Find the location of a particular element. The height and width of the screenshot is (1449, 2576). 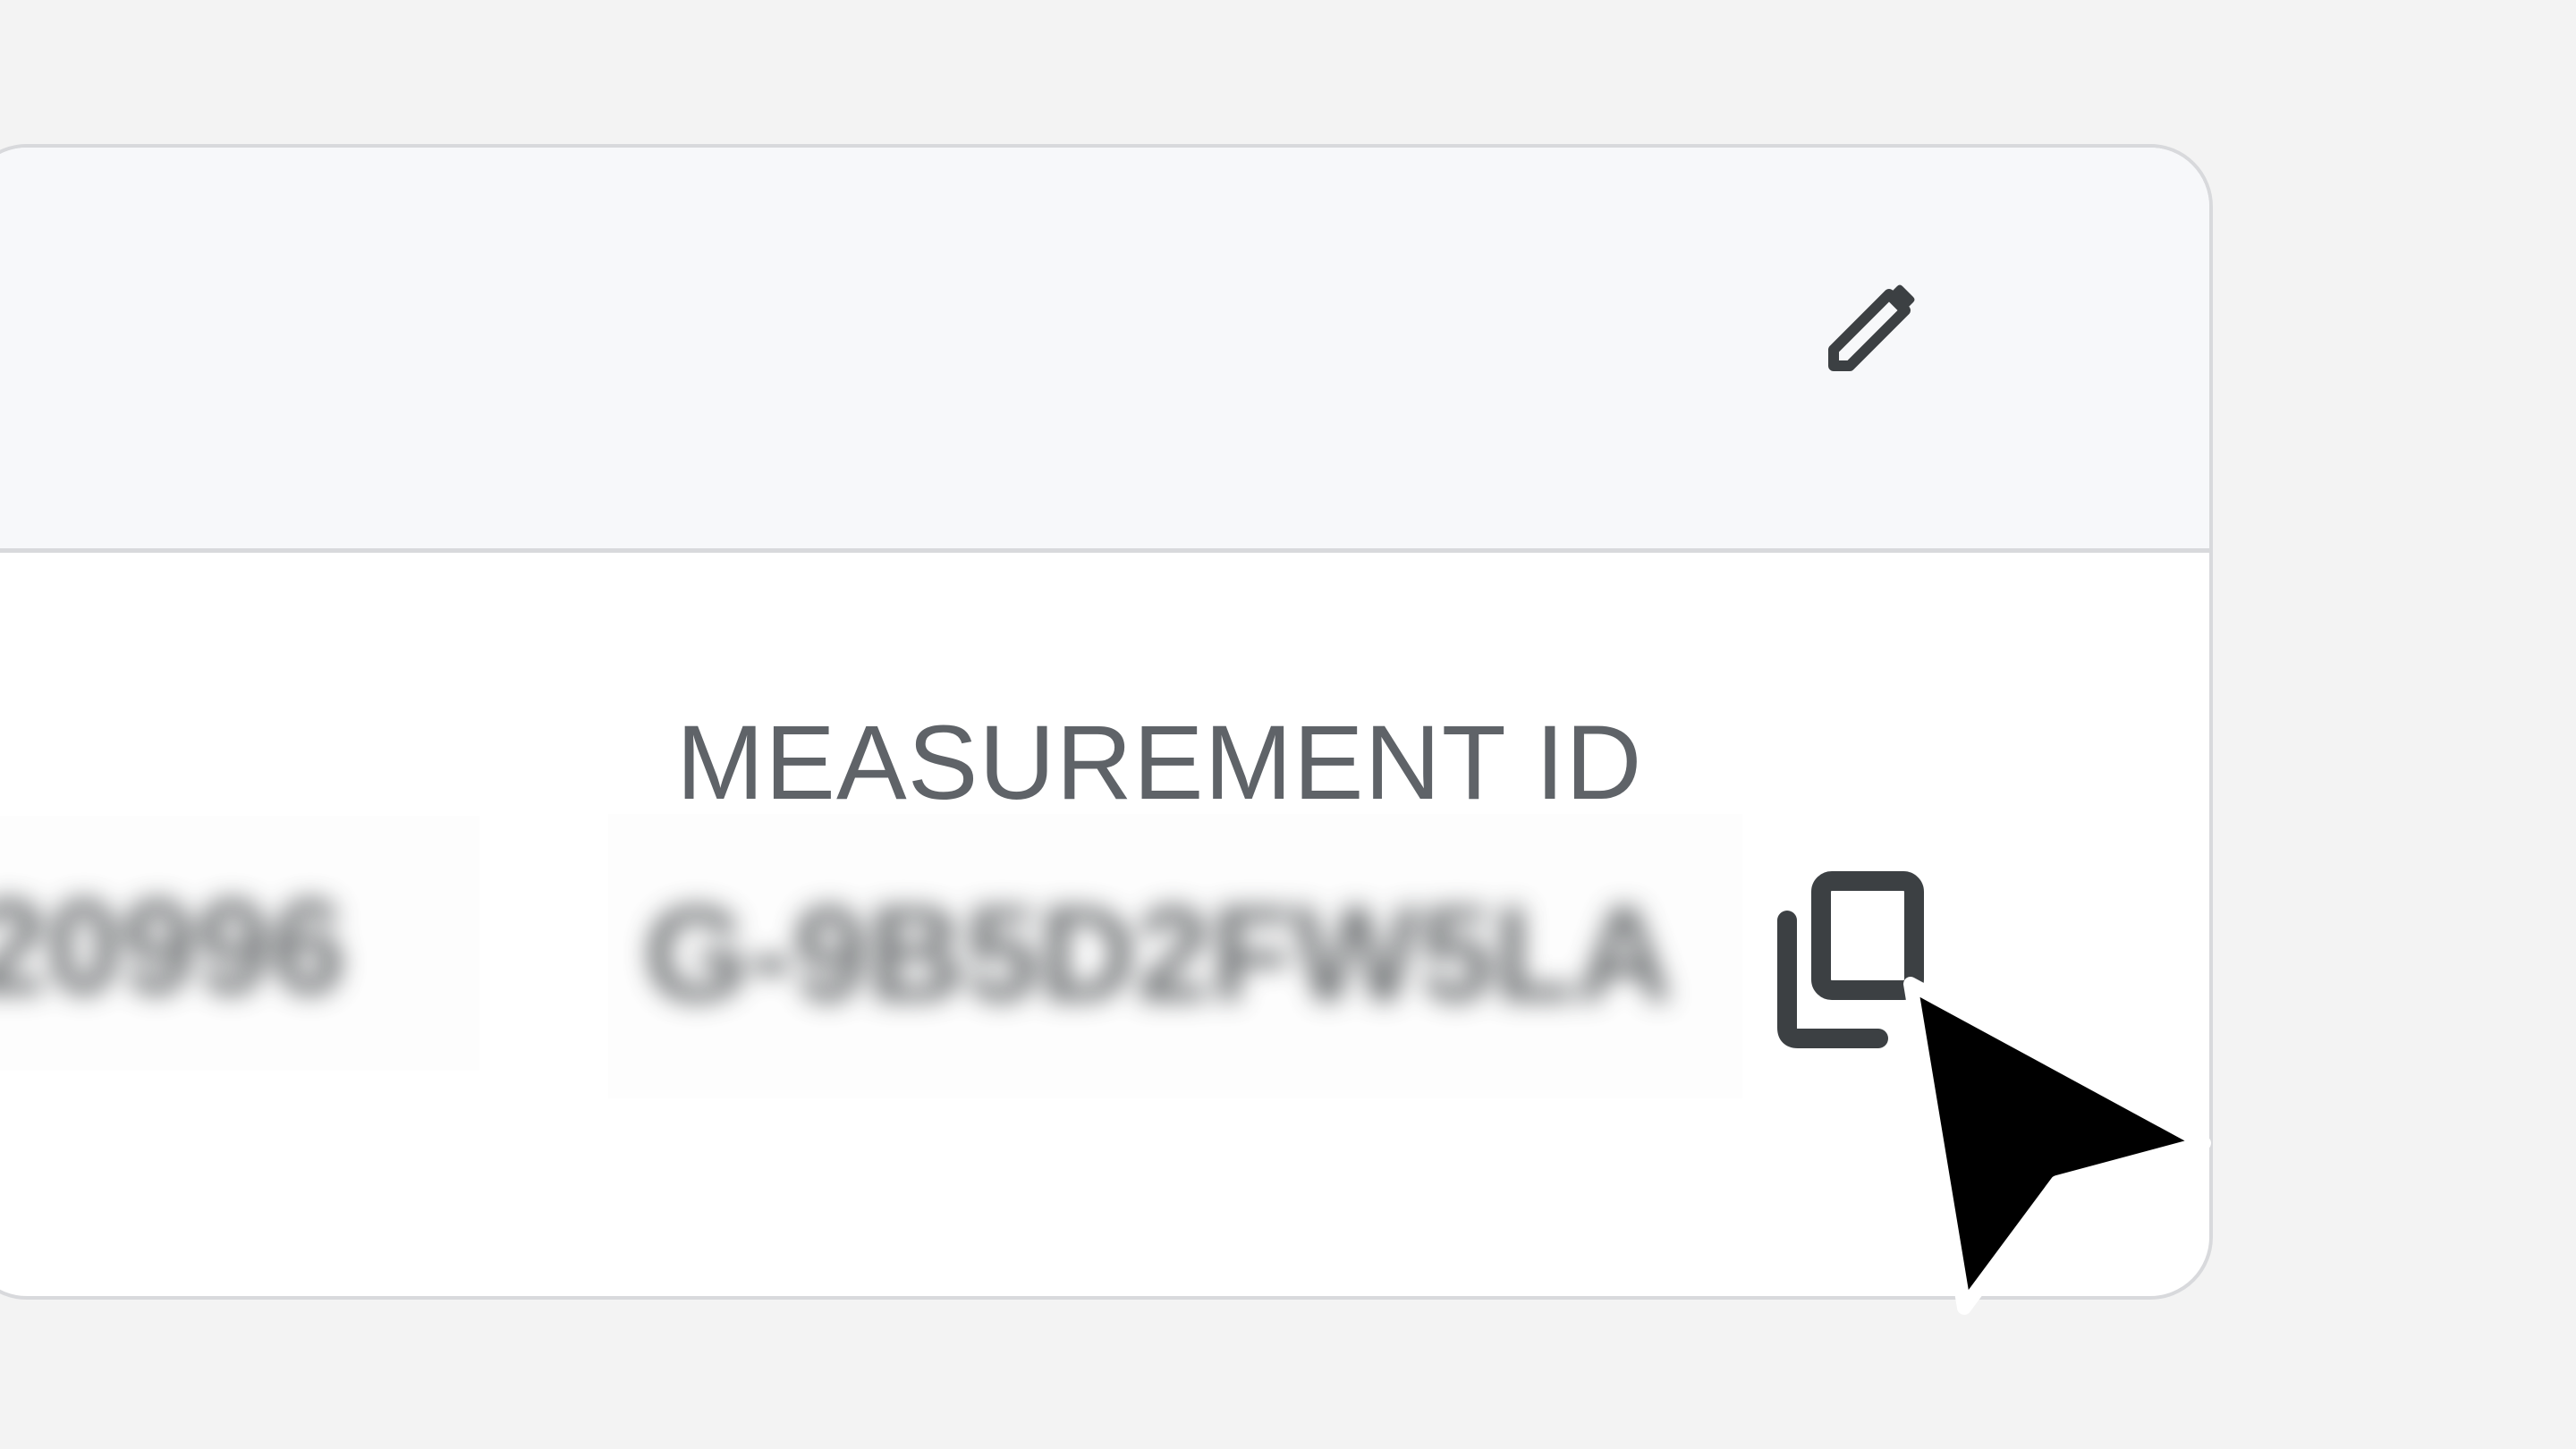

copy-measurement-id-button is located at coordinates (1851, 959).